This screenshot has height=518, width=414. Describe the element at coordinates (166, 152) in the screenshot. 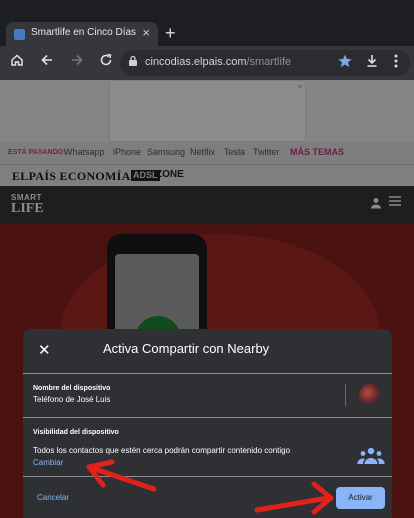

I see `nav-link-samsung: Samsung` at that location.